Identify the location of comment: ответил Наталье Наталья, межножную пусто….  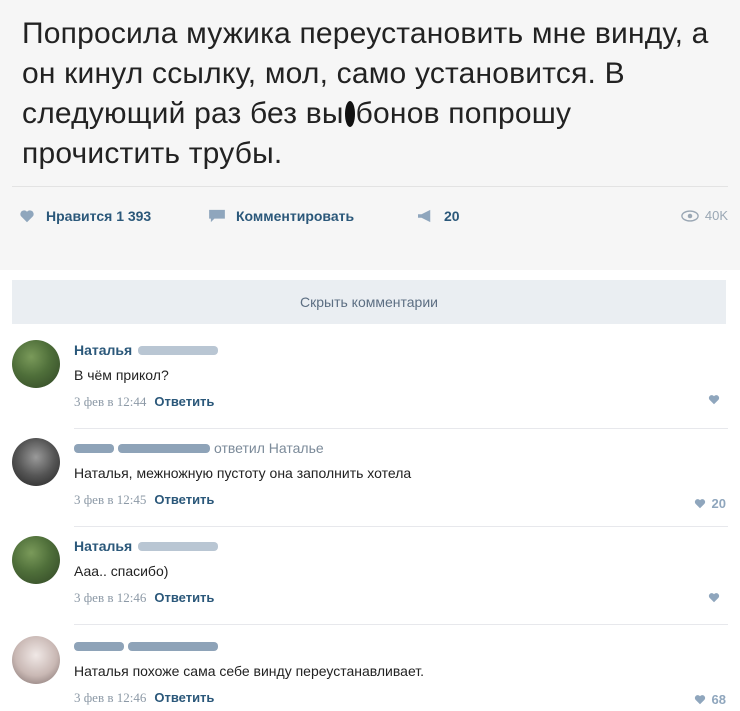
(369, 481).